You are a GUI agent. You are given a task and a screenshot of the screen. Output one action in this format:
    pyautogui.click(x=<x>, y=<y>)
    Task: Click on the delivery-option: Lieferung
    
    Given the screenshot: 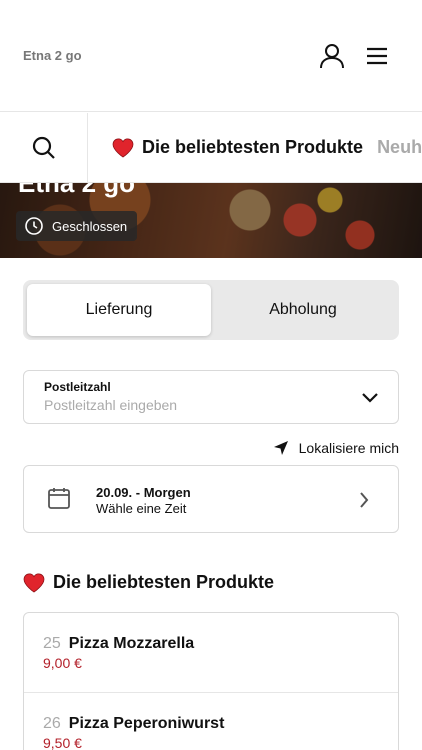 What is the action you would take?
    pyautogui.click(x=119, y=310)
    